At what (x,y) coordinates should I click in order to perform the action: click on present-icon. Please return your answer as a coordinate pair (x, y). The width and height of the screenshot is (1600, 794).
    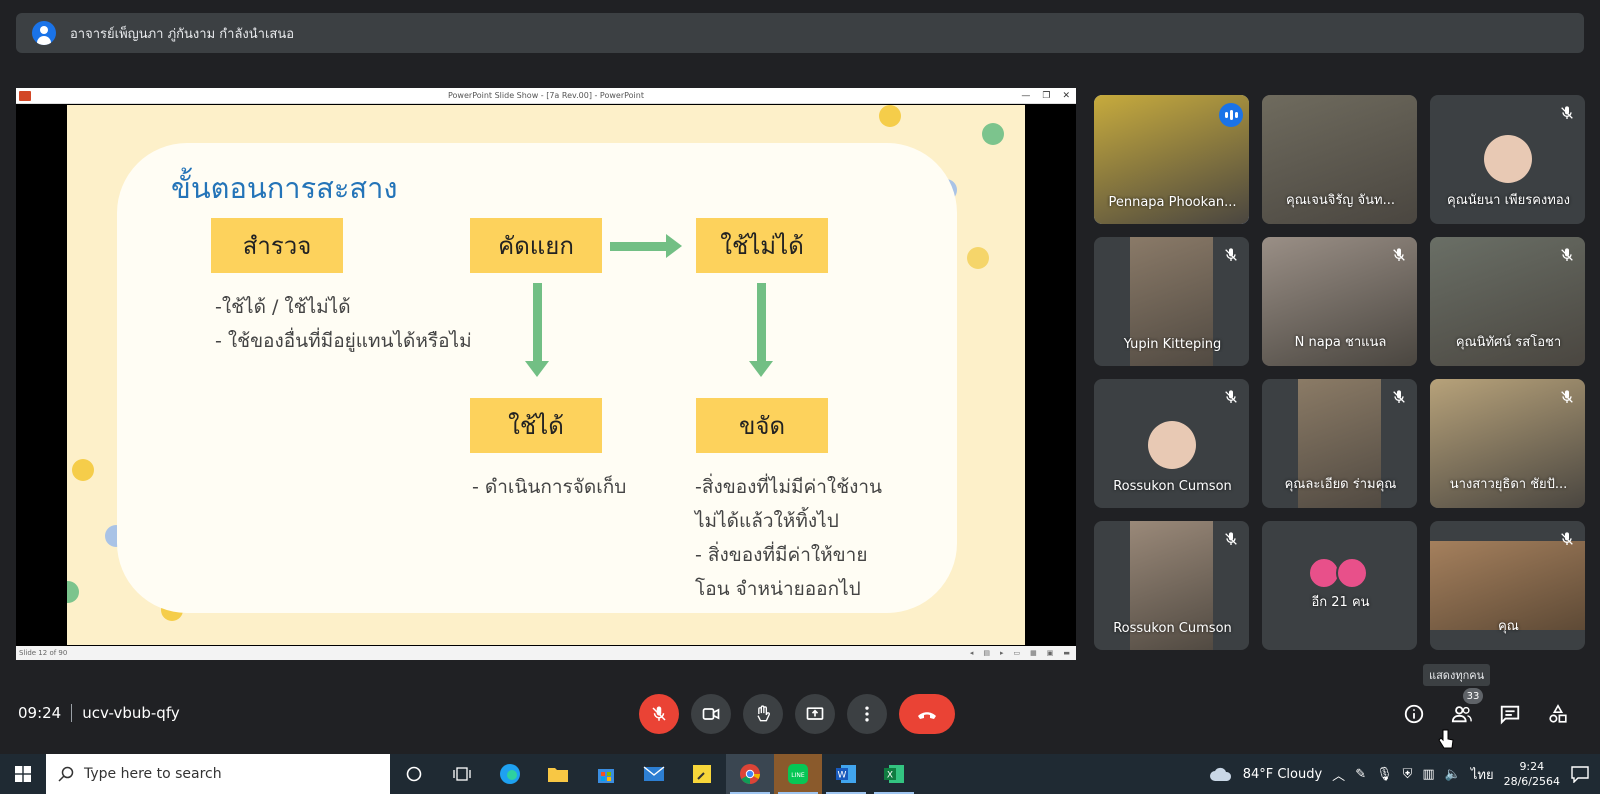
    Looking at the image, I should click on (815, 713).